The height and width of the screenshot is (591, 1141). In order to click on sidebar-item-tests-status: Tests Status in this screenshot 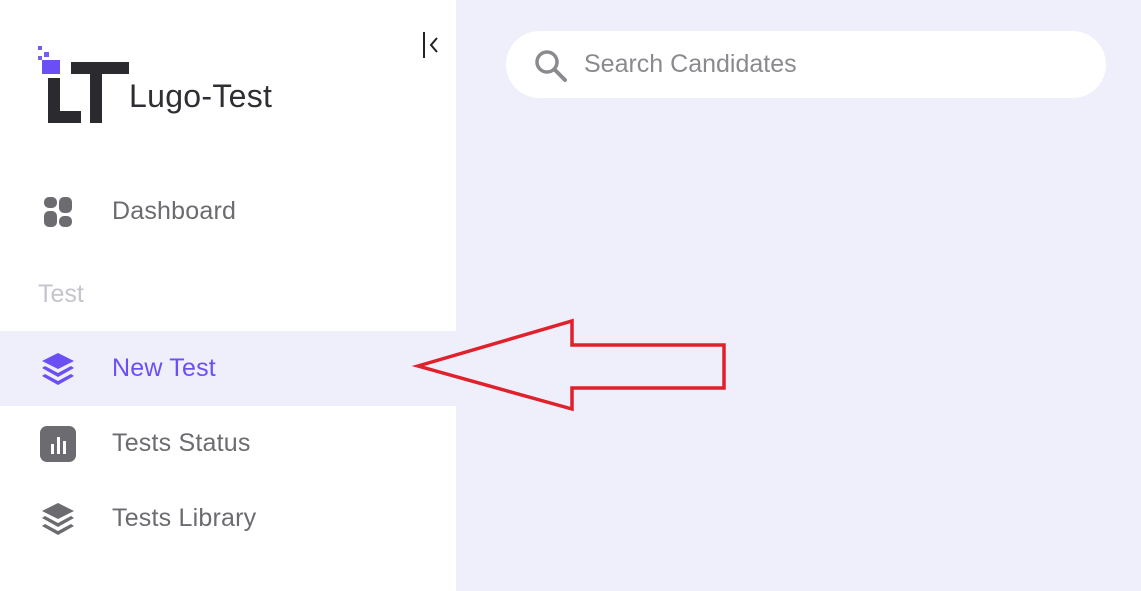, I will do `click(228, 443)`.